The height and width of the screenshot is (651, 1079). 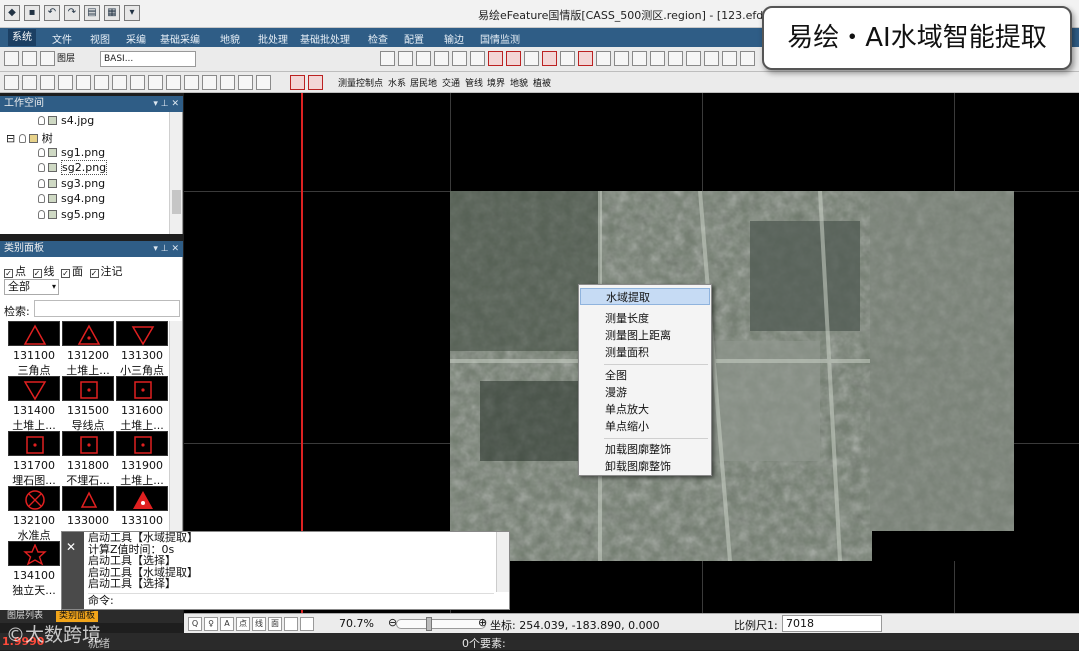 I want to click on delete-icon, so click(x=513, y=58).